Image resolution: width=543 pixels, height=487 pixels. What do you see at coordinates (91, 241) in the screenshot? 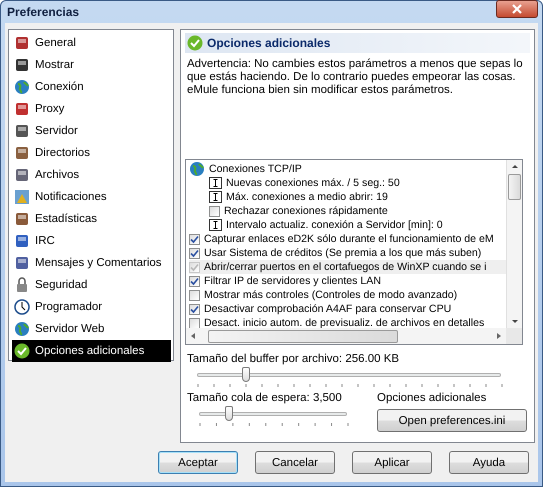
I see `category-item: IRC` at bounding box center [91, 241].